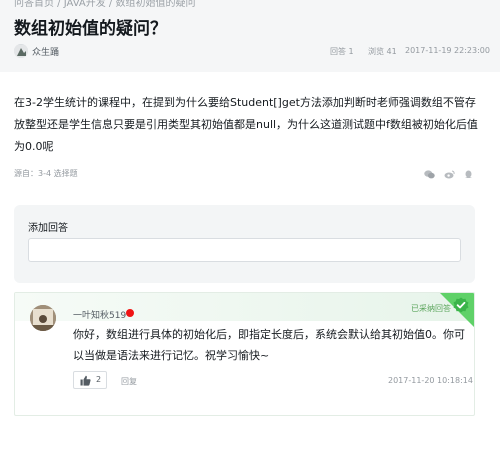 The height and width of the screenshot is (454, 500). Describe the element at coordinates (90, 29) in the screenshot. I see `page-title: 数组初始值的疑问？` at that location.